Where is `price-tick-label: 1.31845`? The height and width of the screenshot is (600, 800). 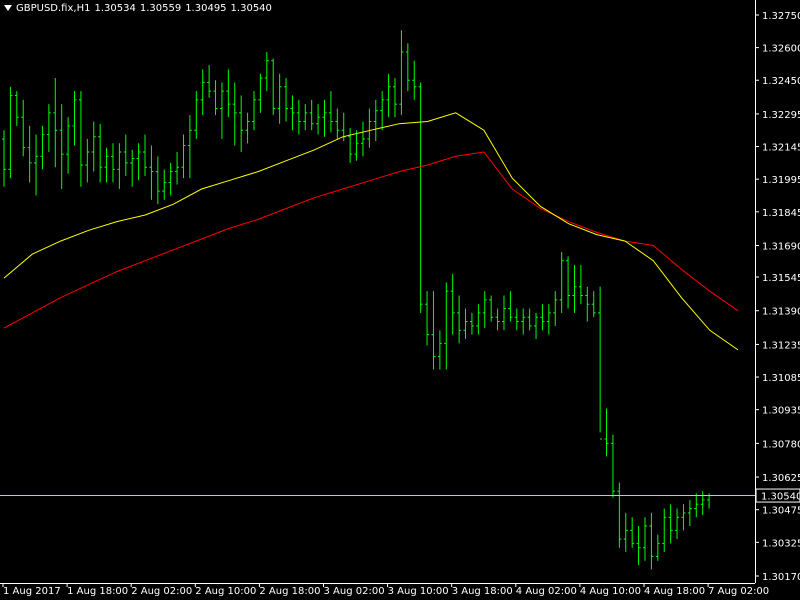 price-tick-label: 1.31845 is located at coordinates (781, 213).